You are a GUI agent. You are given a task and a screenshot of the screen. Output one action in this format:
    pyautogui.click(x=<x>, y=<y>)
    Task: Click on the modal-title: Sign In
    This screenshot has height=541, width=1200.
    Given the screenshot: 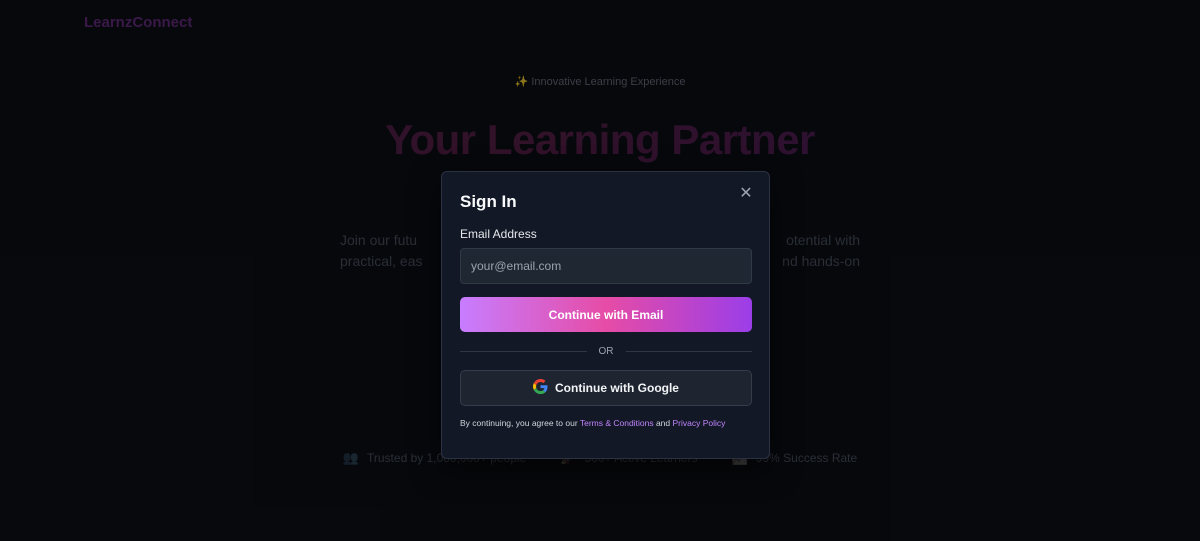 What is the action you would take?
    pyautogui.click(x=488, y=201)
    